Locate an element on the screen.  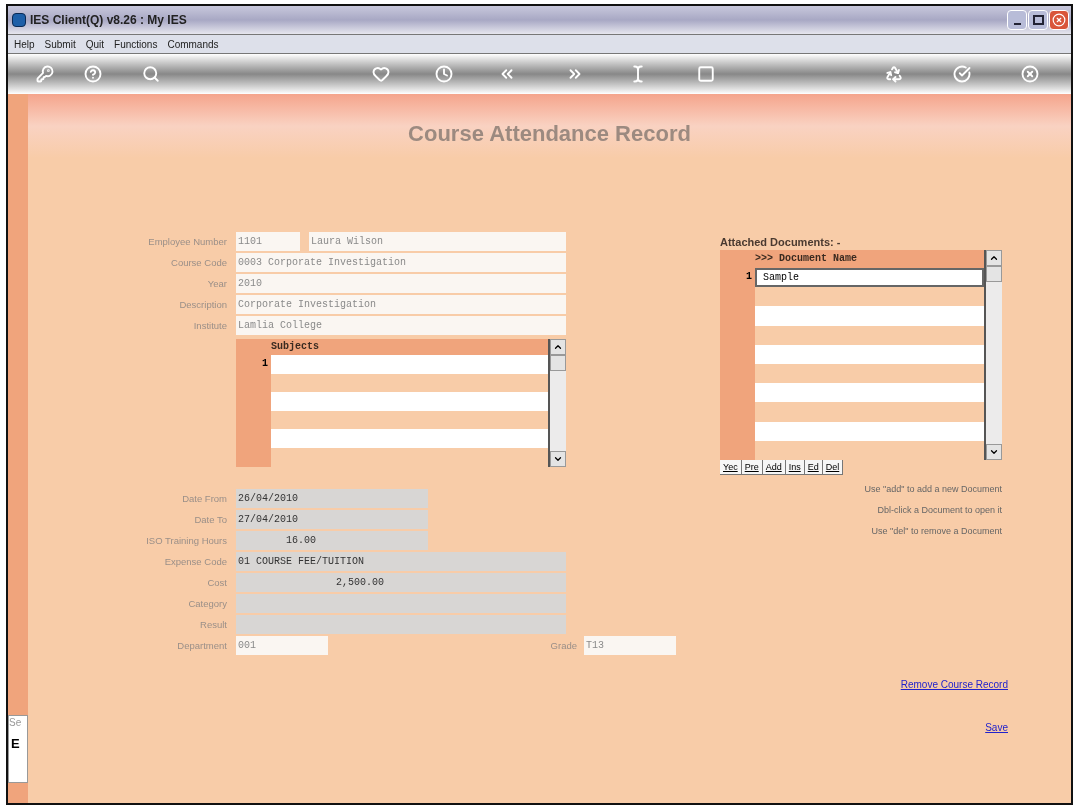
field-label: Cost is located at coordinates (217, 583).